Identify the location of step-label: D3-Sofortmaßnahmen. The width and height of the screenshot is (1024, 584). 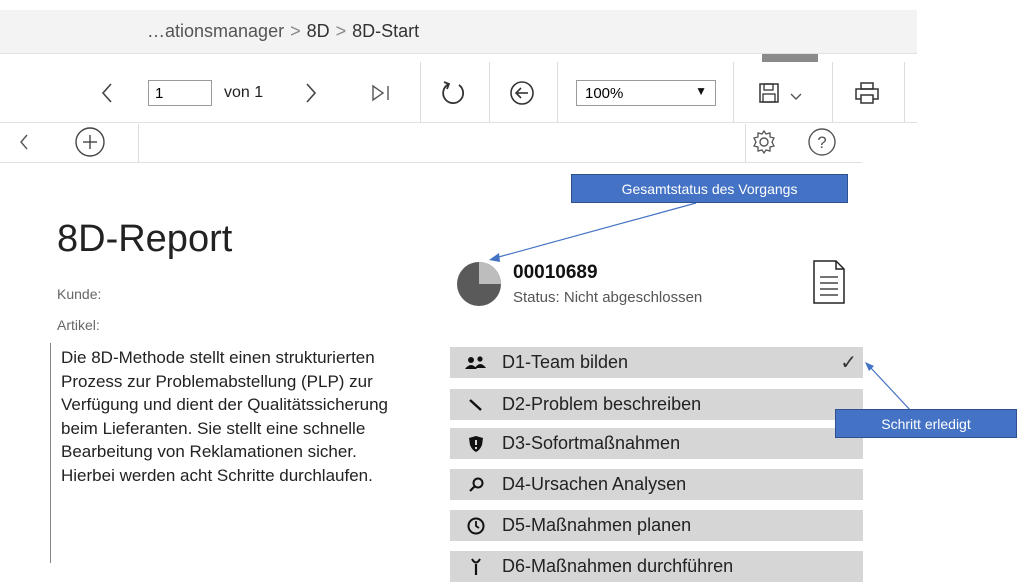
(591, 443).